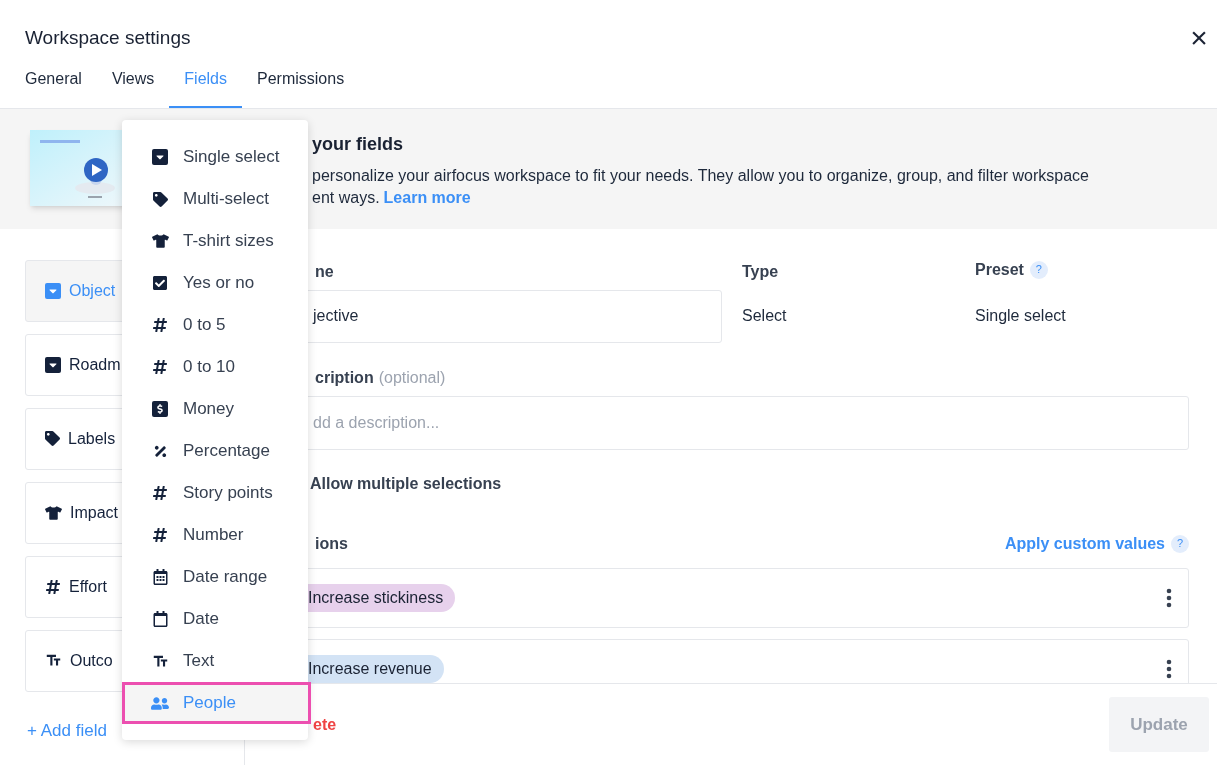 The width and height of the screenshot is (1217, 765). Describe the element at coordinates (999, 269) in the screenshot. I see `field-label: Preset` at that location.